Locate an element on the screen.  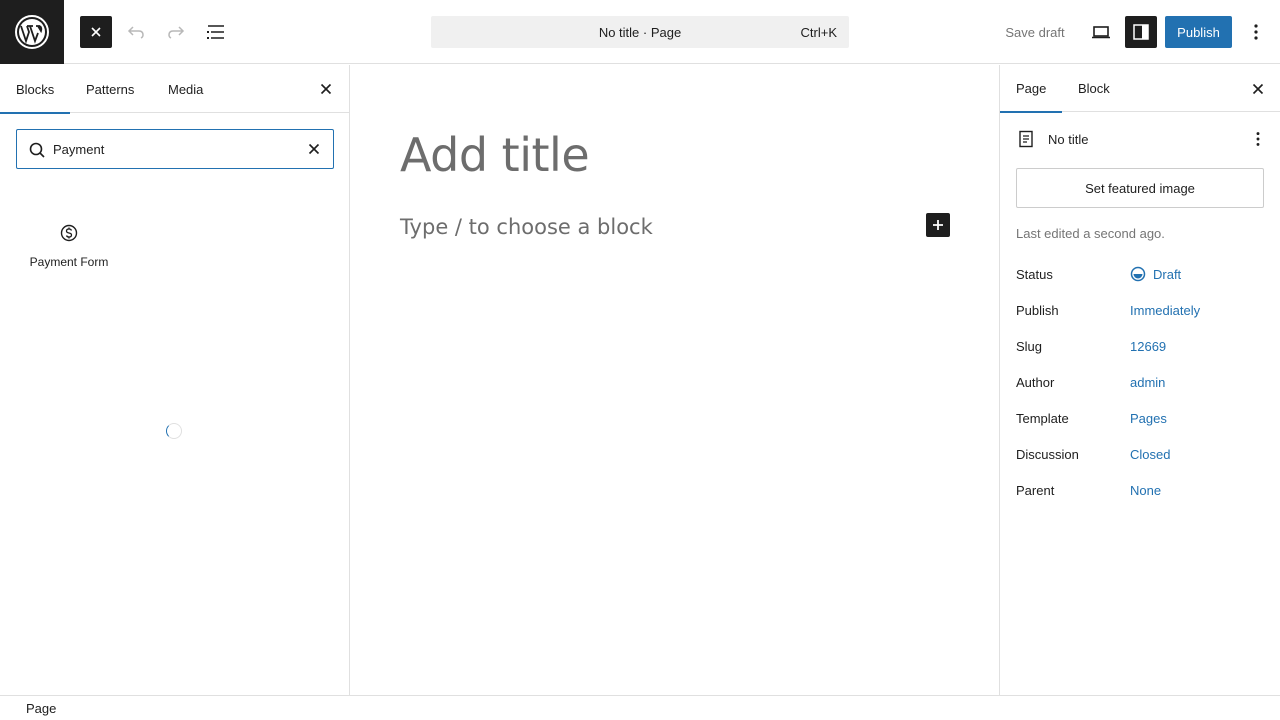
wordpress-icon is located at coordinates (32, 32).